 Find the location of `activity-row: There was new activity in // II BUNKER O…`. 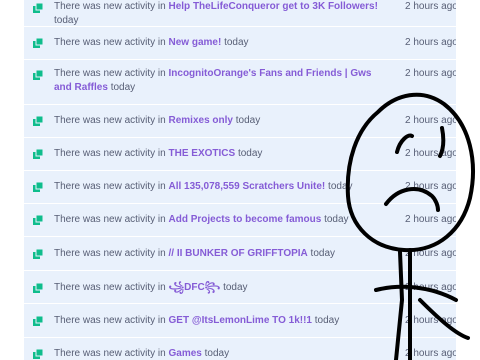

activity-row: There was new activity in // II BUNKER O… is located at coordinates (240, 254).